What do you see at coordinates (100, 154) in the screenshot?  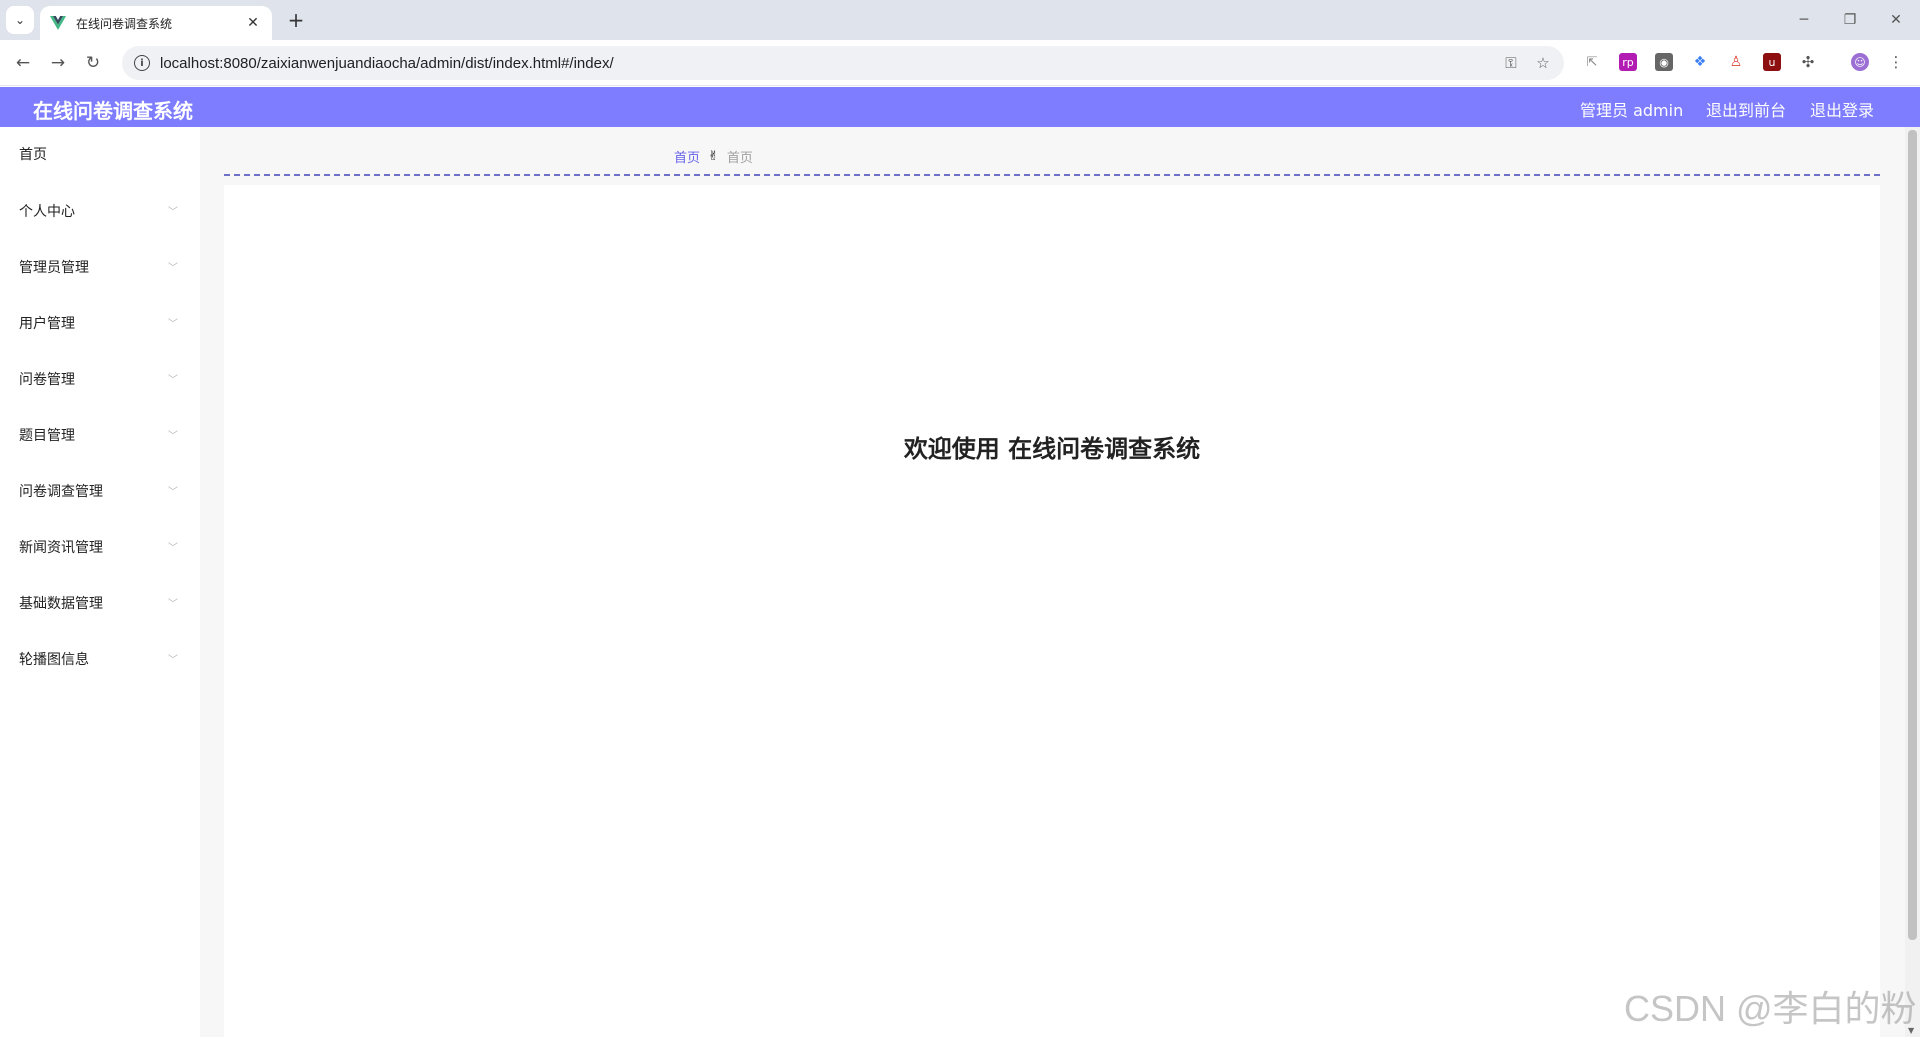 I see `sidebar-item-home: 首页` at bounding box center [100, 154].